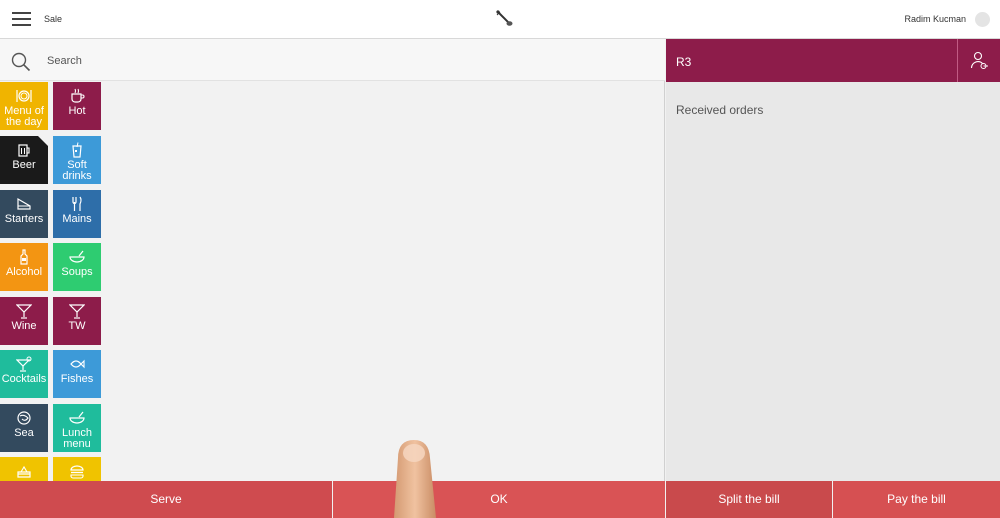 The width and height of the screenshot is (1000, 518). Describe the element at coordinates (21, 62) in the screenshot. I see `search-icon` at that location.